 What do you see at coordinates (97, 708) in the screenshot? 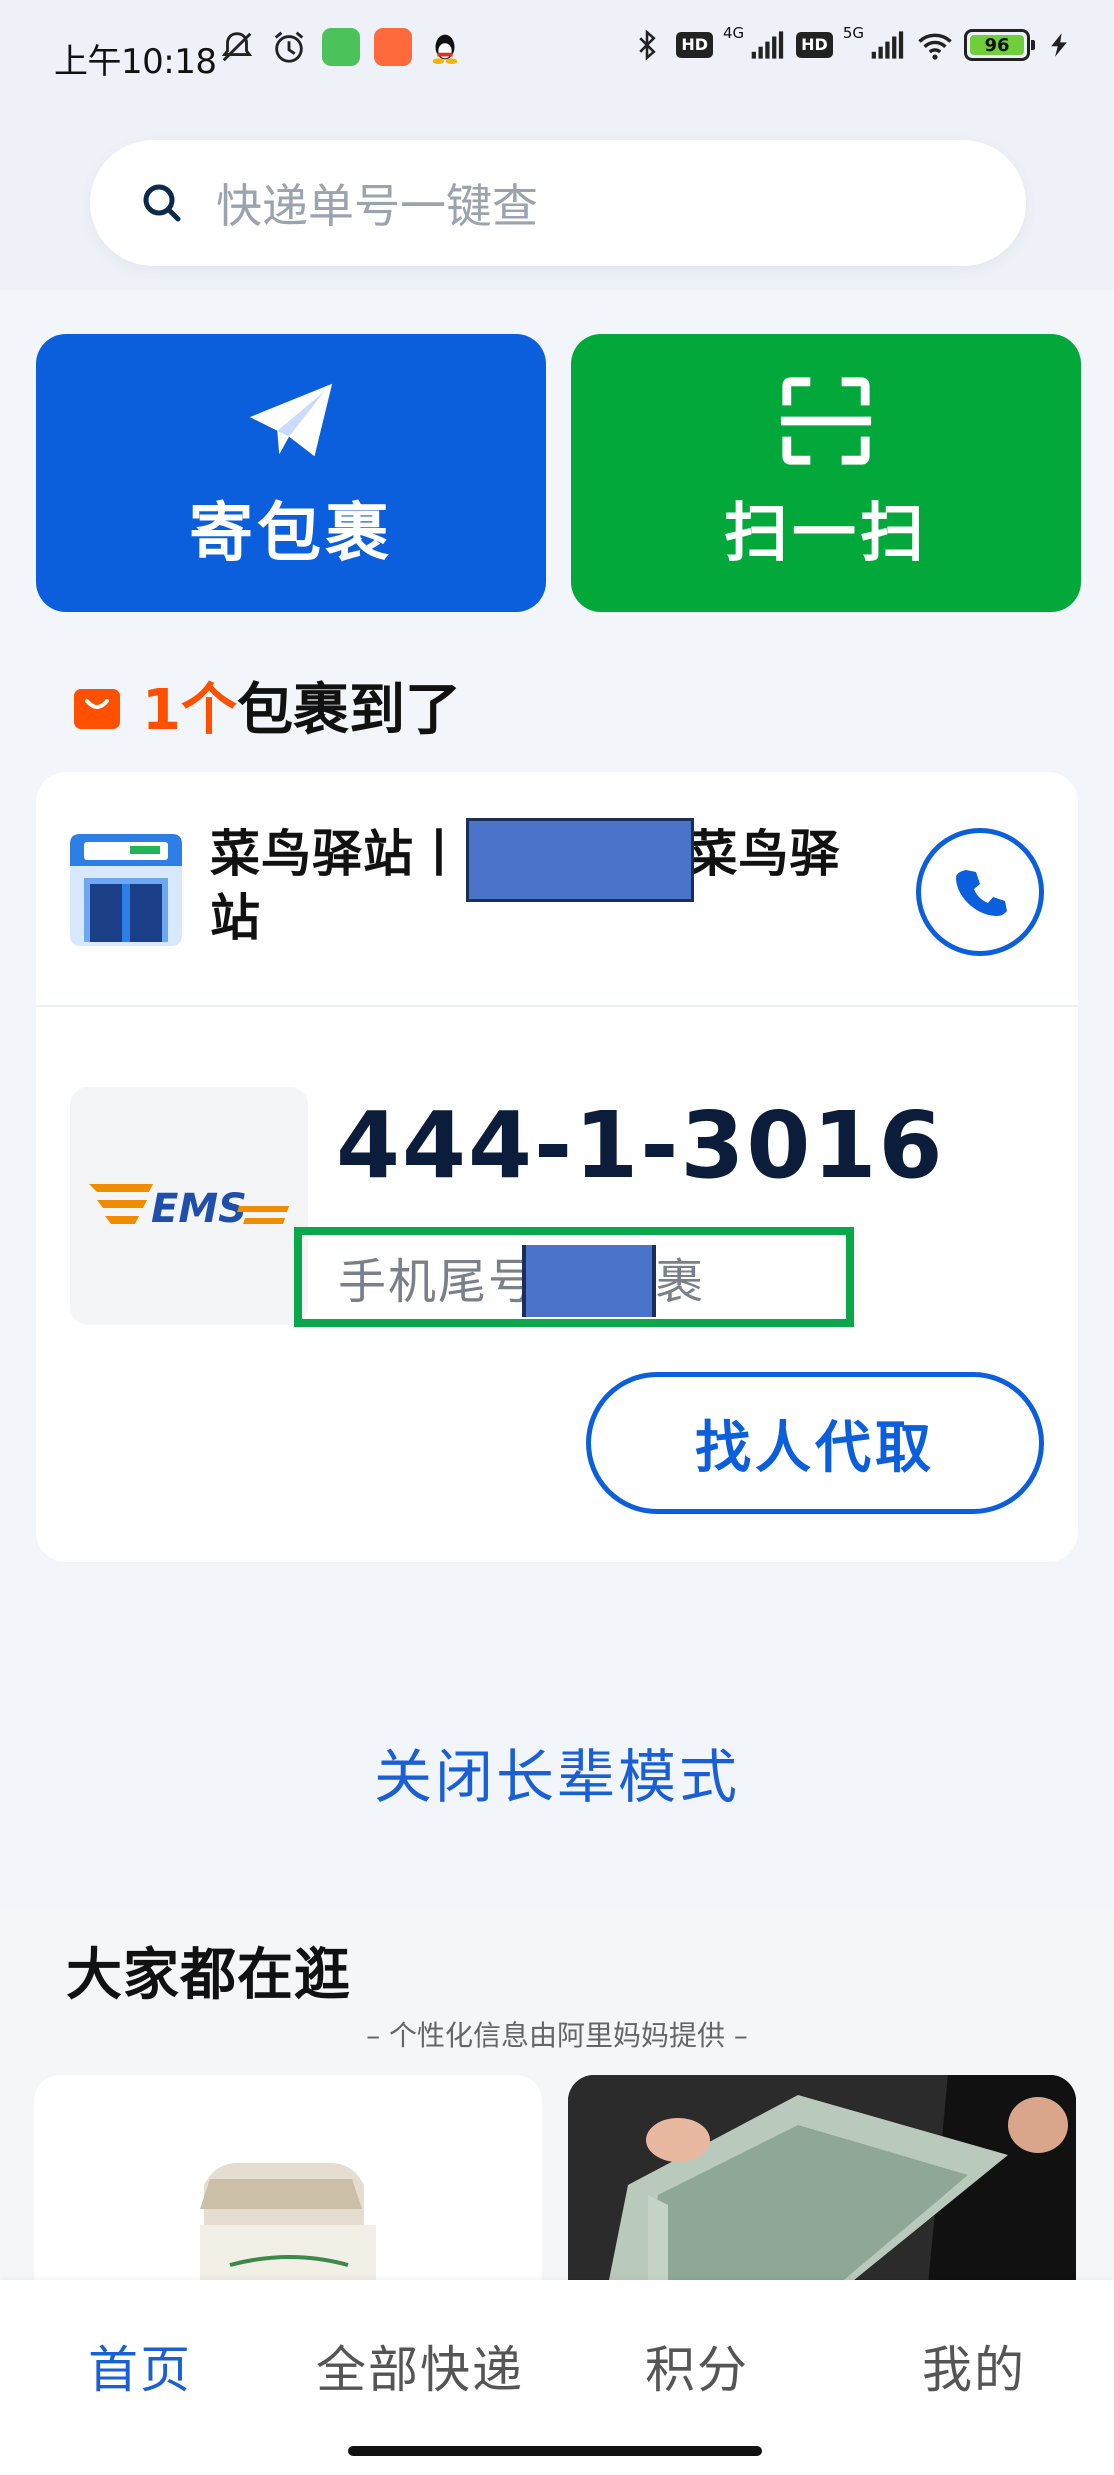
I see `shopping-bag-icon` at bounding box center [97, 708].